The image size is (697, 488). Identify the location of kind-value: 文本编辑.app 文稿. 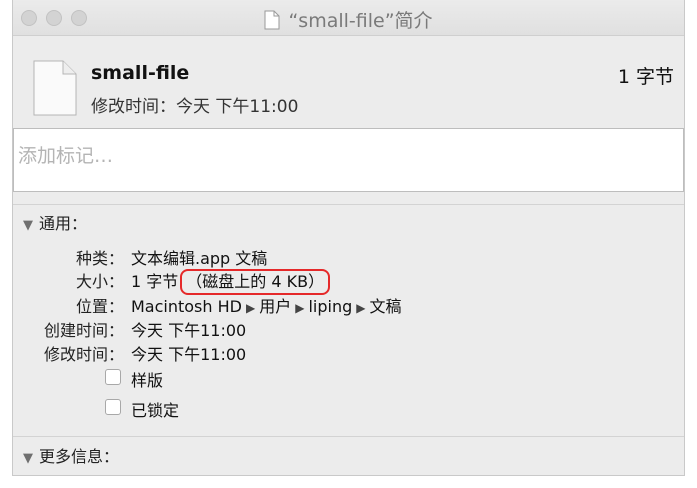
(199, 258).